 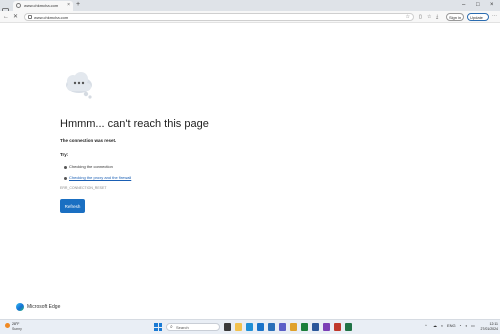 I want to click on tab-close-icon: ×, so click(x=68, y=5).